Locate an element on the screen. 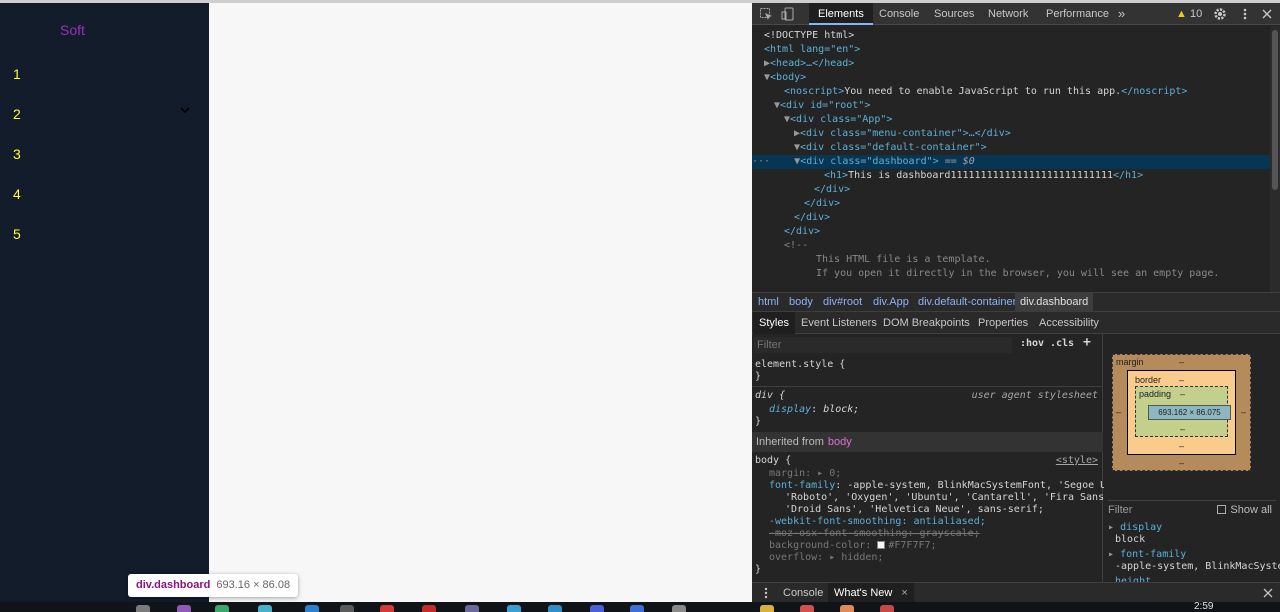  declaration-webkit-smoothing: -webkit-font-smoothing: antialiased; is located at coordinates (942, 522).